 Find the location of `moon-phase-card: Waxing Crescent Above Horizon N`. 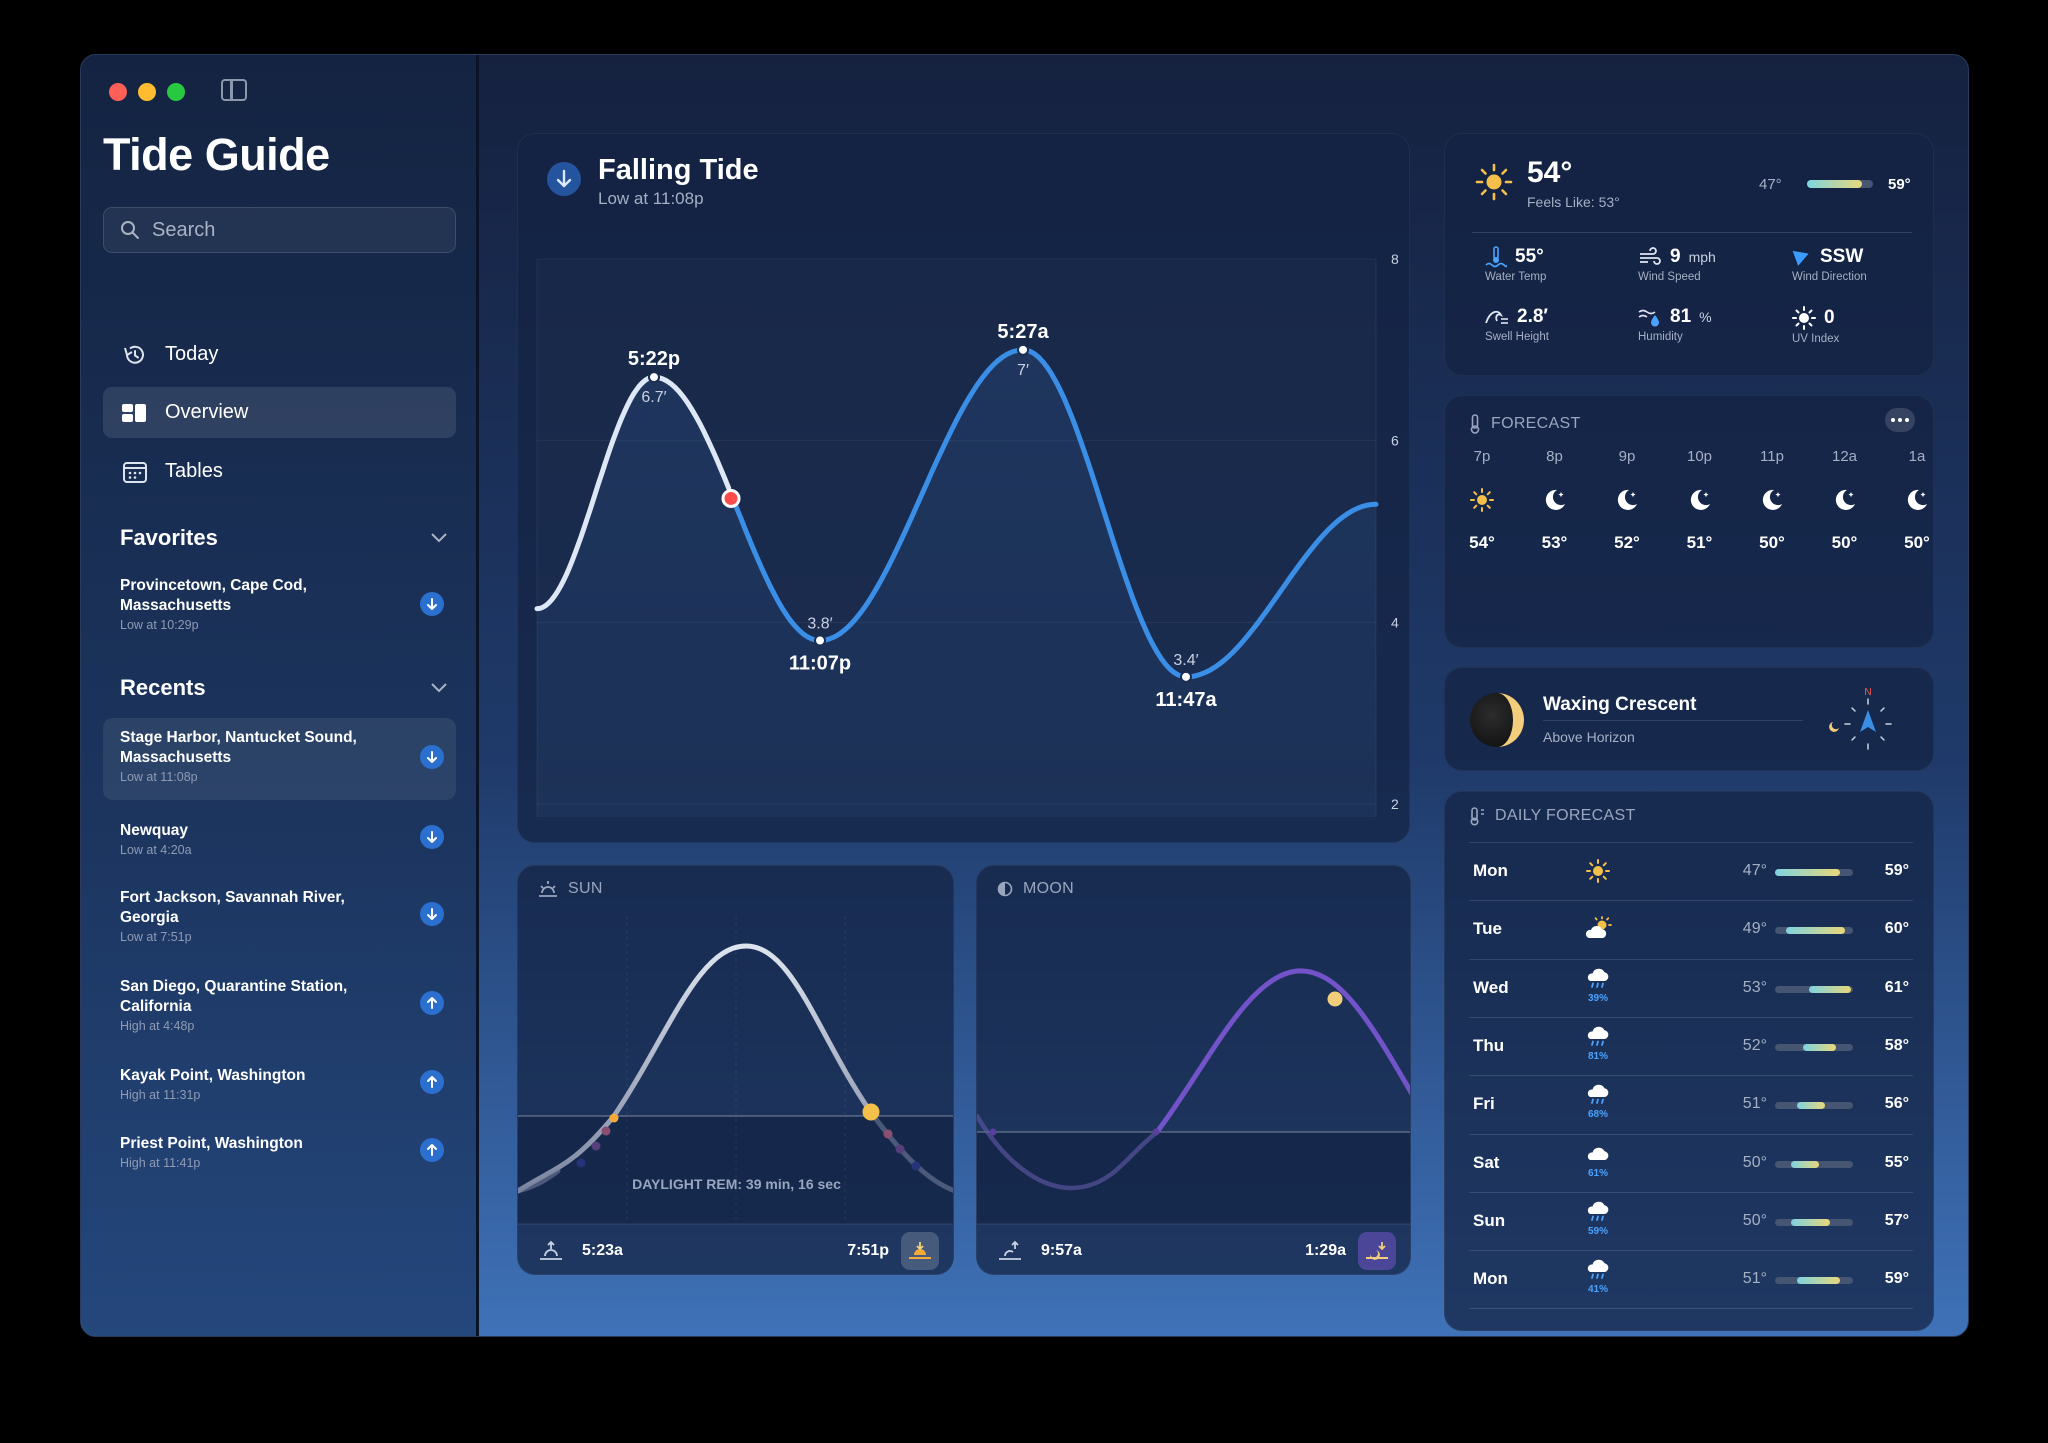

moon-phase-card: Waxing Crescent Above Horizon N is located at coordinates (1689, 719).